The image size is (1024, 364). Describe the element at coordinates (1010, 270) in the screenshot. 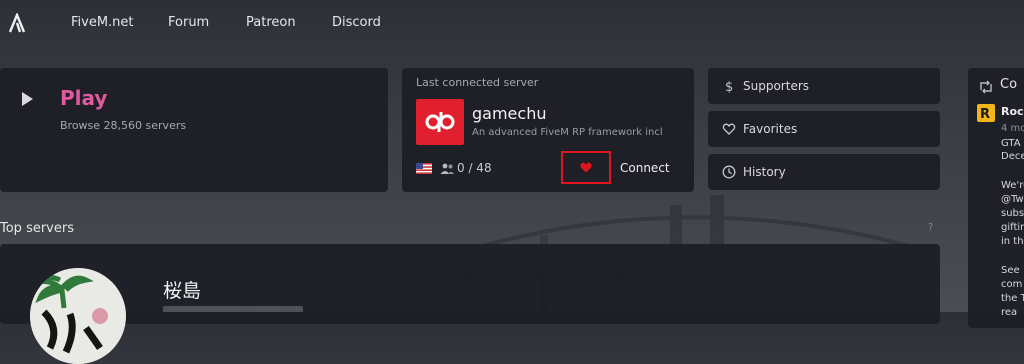

I see `feed-line: See` at that location.